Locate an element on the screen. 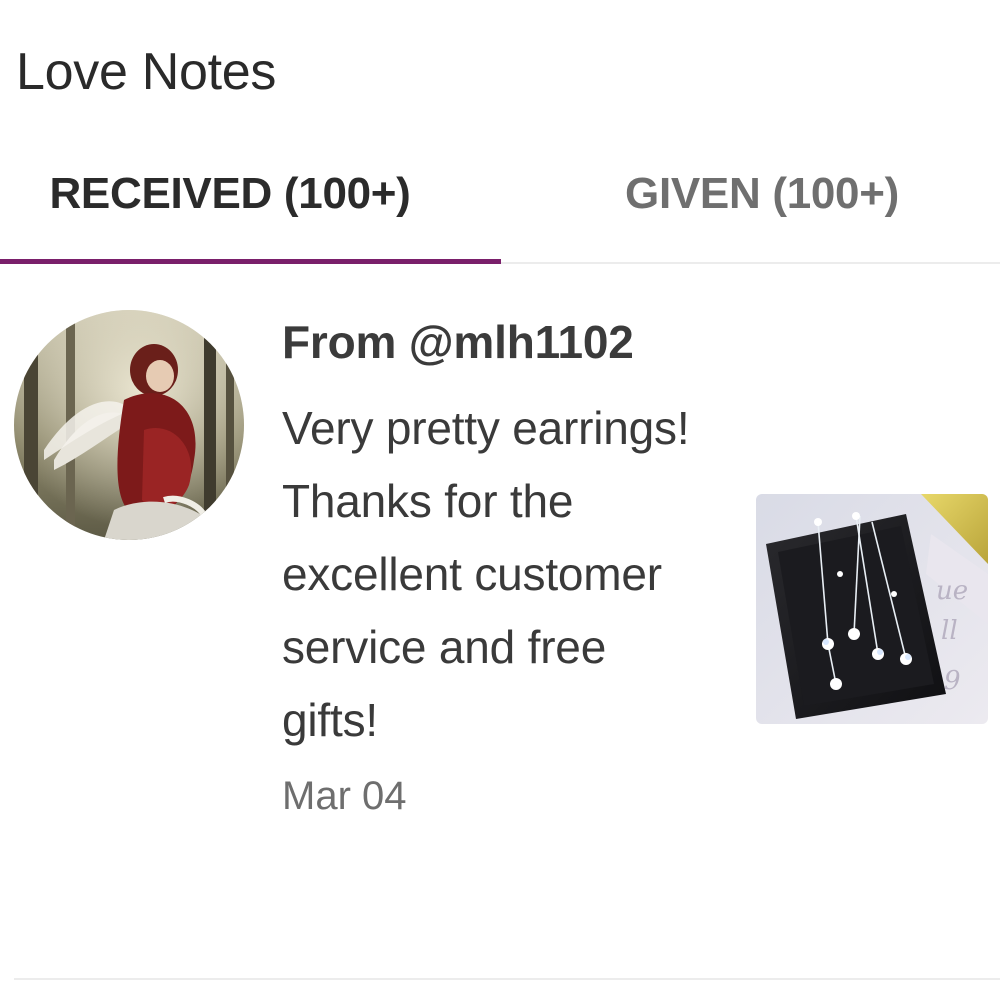 This screenshot has width=1000, height=1000. list-divider is located at coordinates (507, 979).